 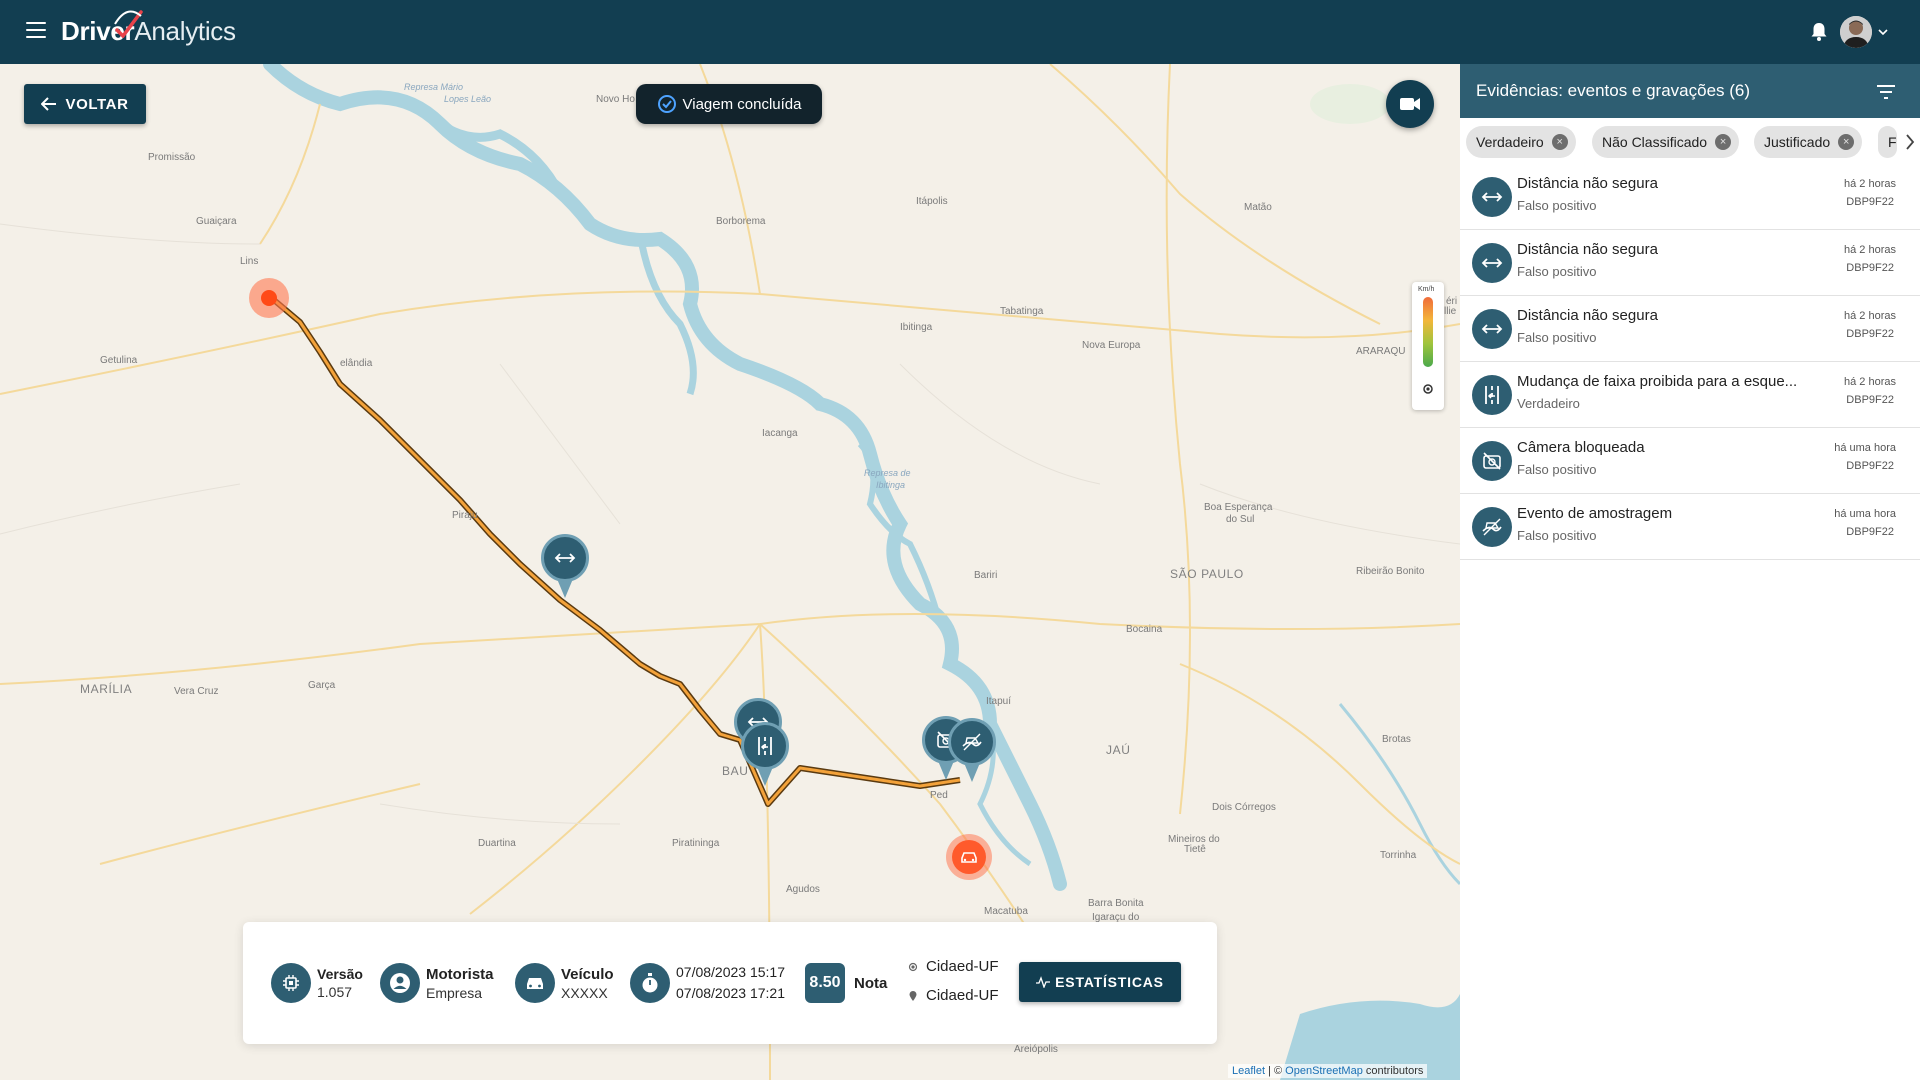 I want to click on filter-chip: Não Classificado ×, so click(x=1666, y=142).